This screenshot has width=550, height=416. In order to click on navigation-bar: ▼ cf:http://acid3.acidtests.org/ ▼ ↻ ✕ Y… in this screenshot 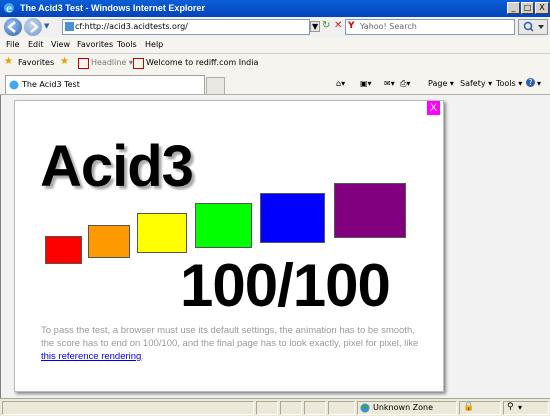, I will do `click(275, 27)`.